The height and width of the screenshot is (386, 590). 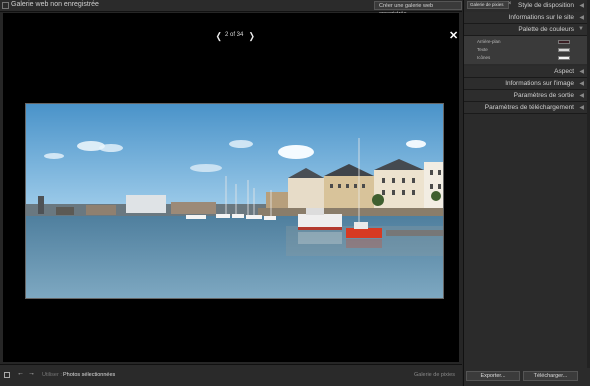 What do you see at coordinates (482, 49) in the screenshot?
I see `text-color-label: Texte` at bounding box center [482, 49].